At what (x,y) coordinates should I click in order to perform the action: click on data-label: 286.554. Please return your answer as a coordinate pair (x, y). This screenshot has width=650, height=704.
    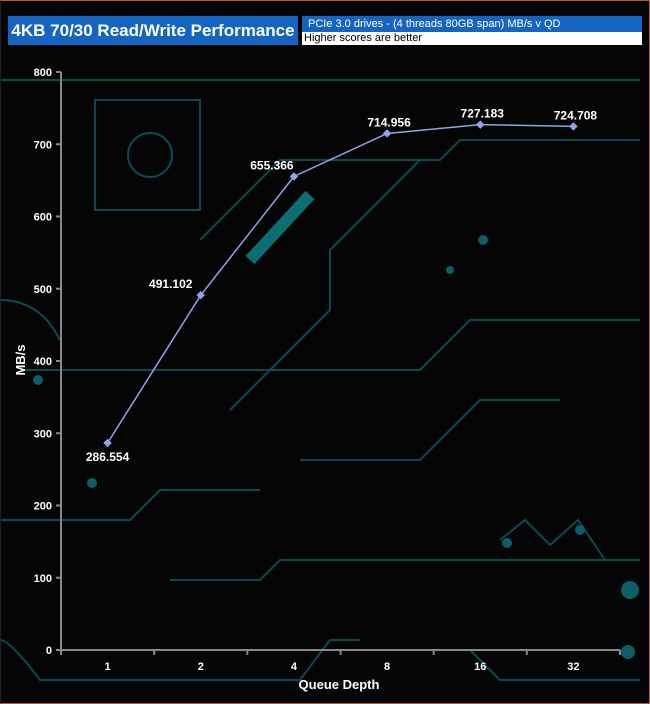
    Looking at the image, I should click on (108, 457).